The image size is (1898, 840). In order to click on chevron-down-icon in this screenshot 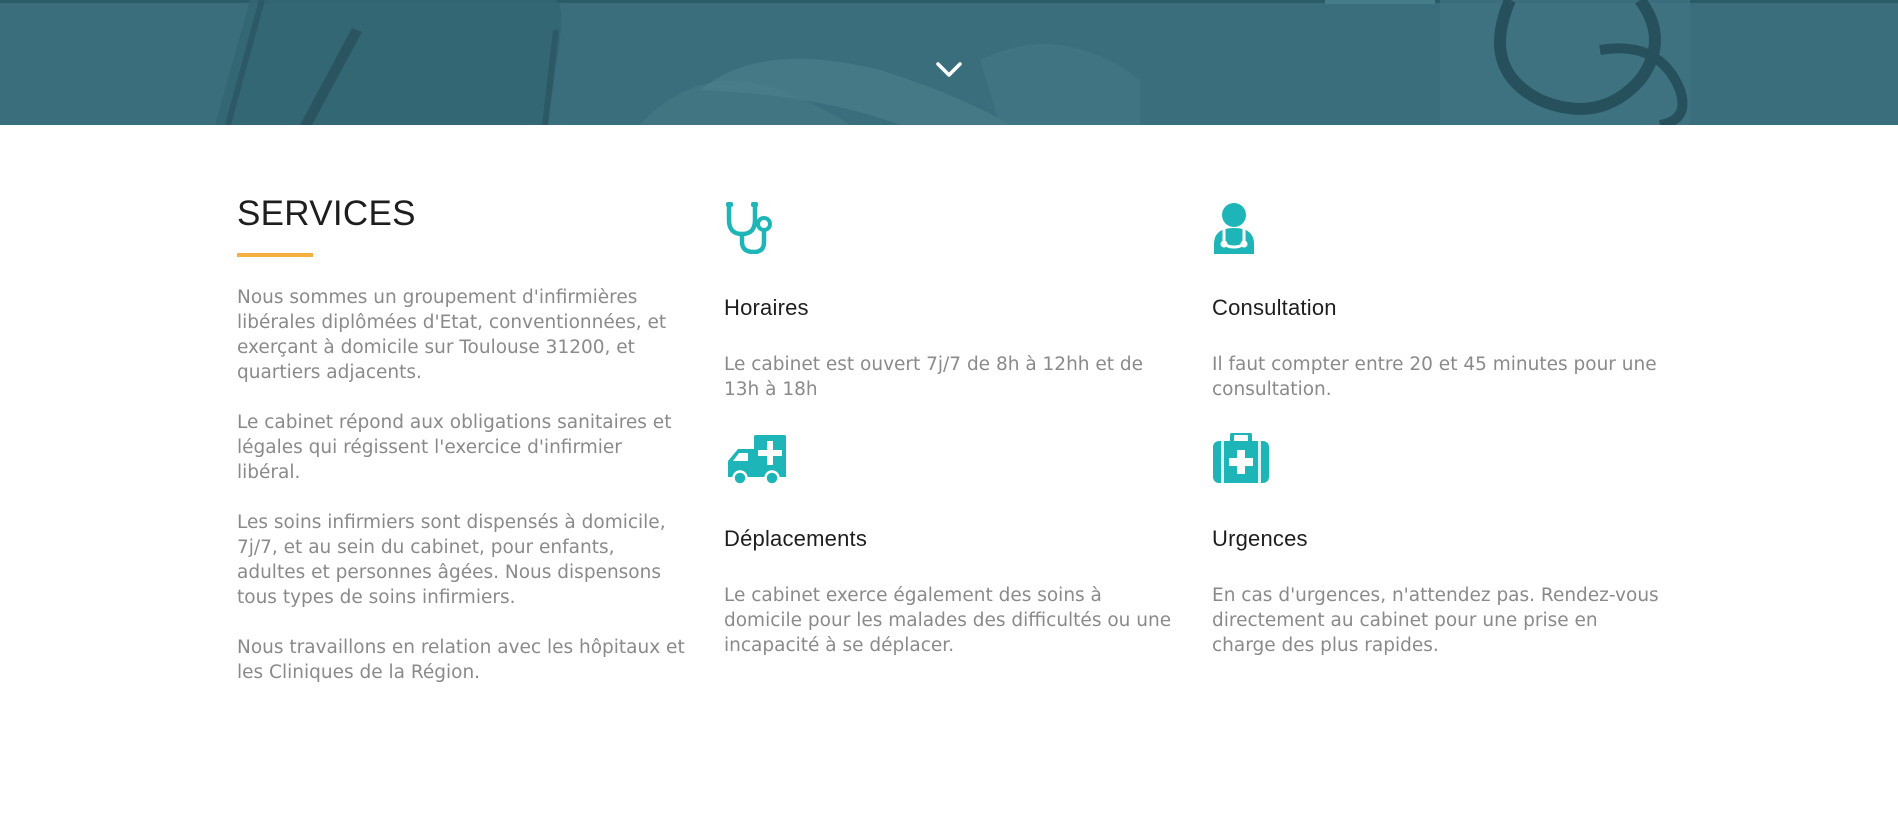, I will do `click(949, 69)`.